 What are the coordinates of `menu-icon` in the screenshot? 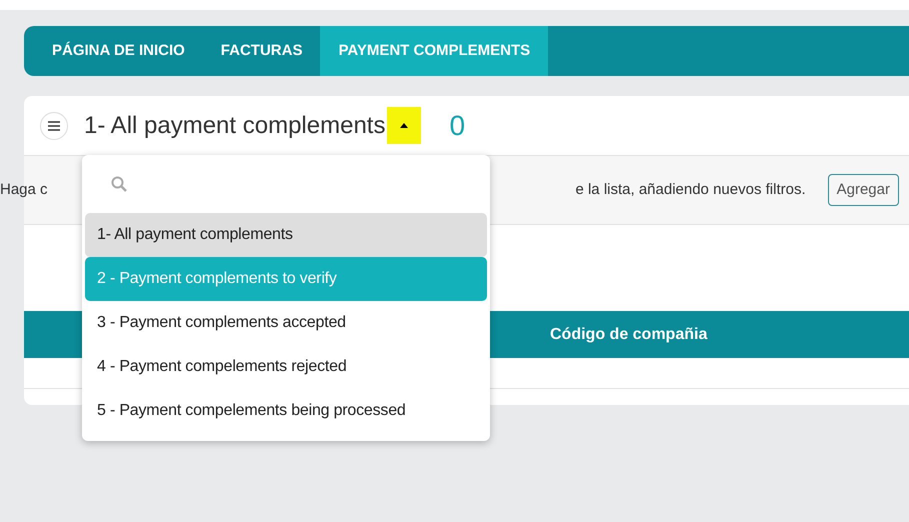 It's located at (54, 125).